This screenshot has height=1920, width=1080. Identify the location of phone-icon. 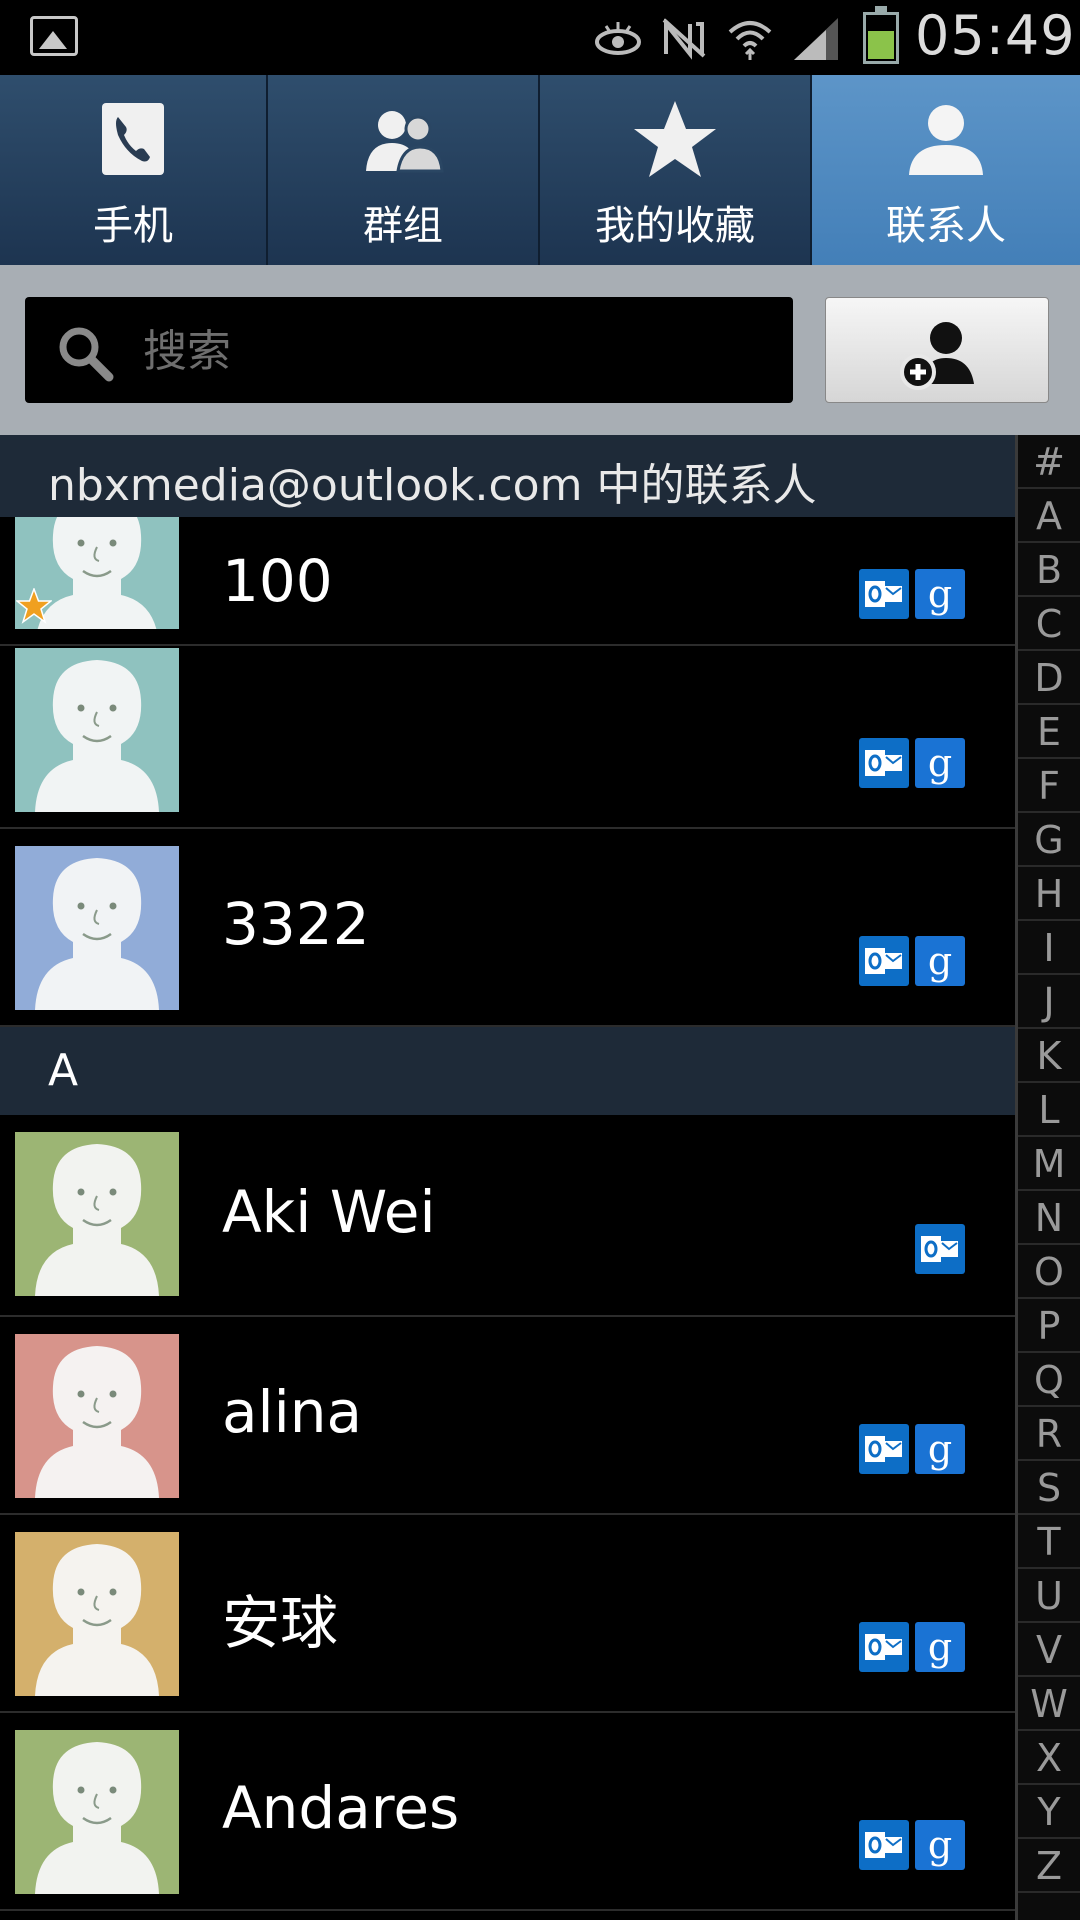
(133, 139).